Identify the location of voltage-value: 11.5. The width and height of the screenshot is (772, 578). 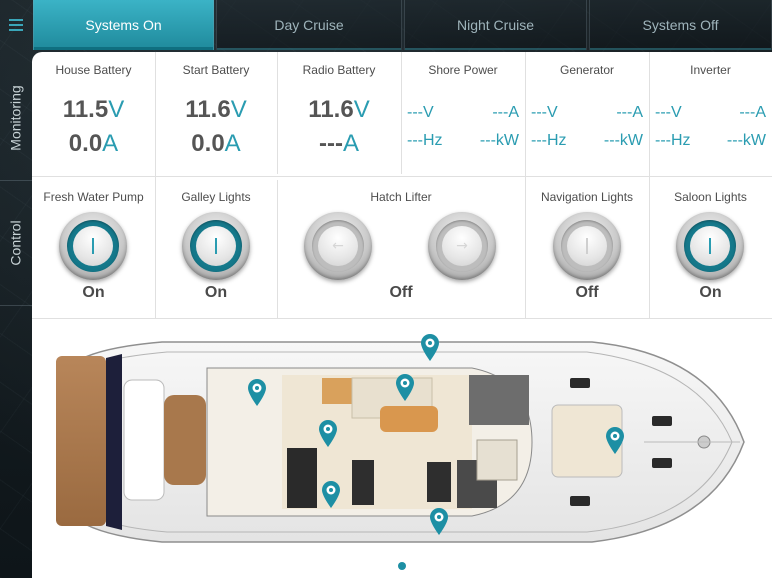
(85, 109).